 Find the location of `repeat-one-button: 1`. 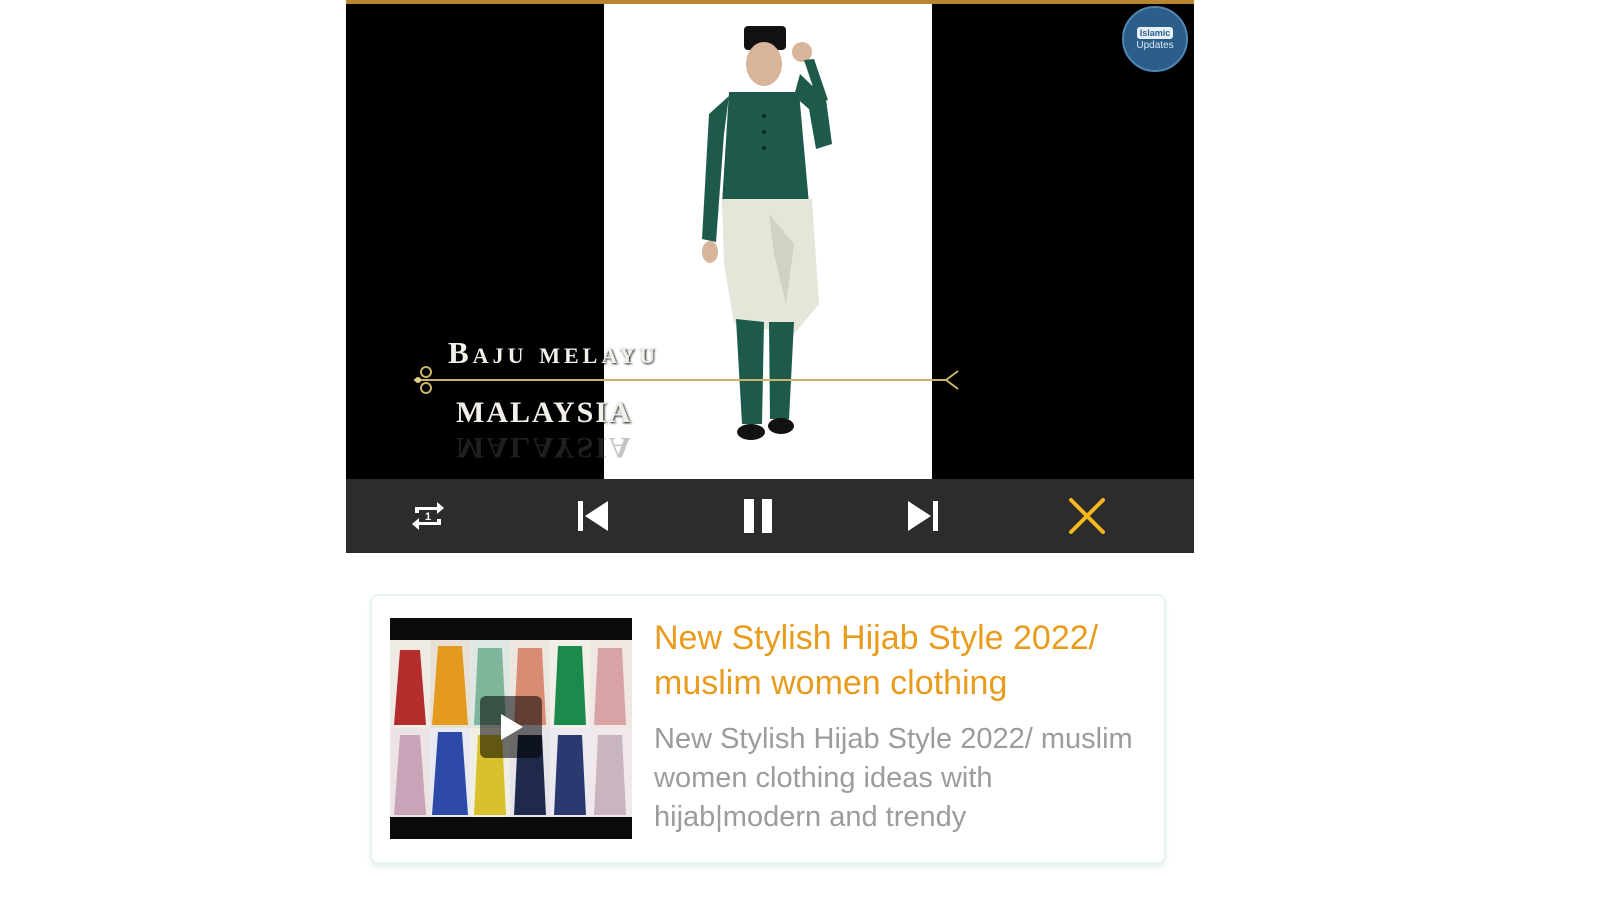

repeat-one-button: 1 is located at coordinates (428, 516).